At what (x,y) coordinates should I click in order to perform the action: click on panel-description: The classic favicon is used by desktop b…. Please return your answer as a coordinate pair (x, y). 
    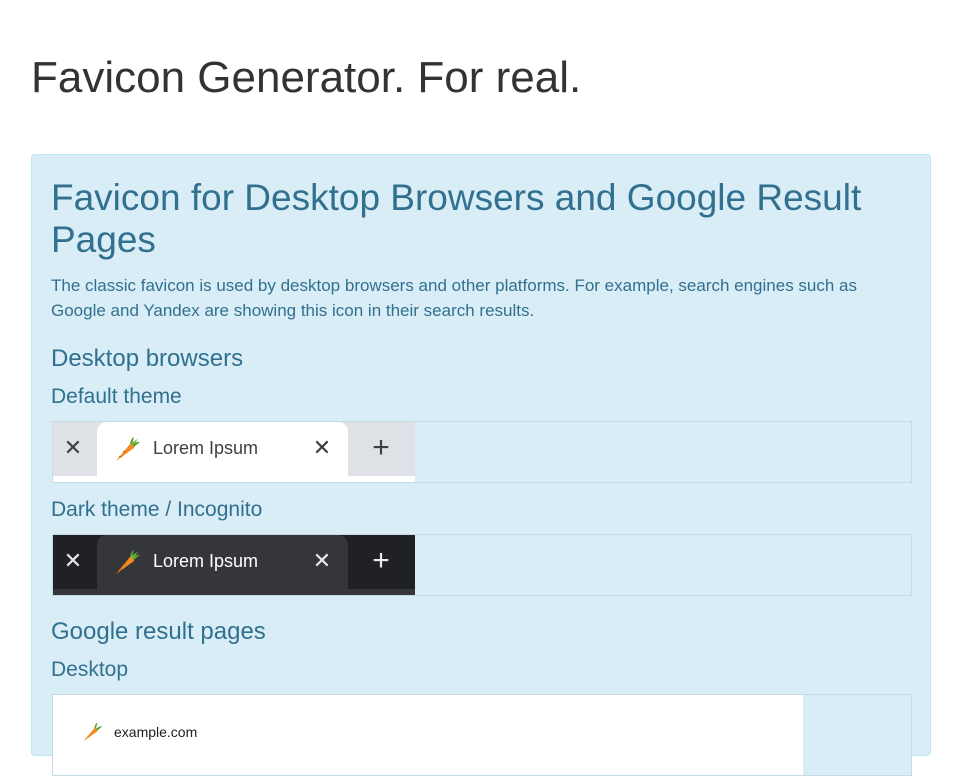
    Looking at the image, I should click on (454, 298).